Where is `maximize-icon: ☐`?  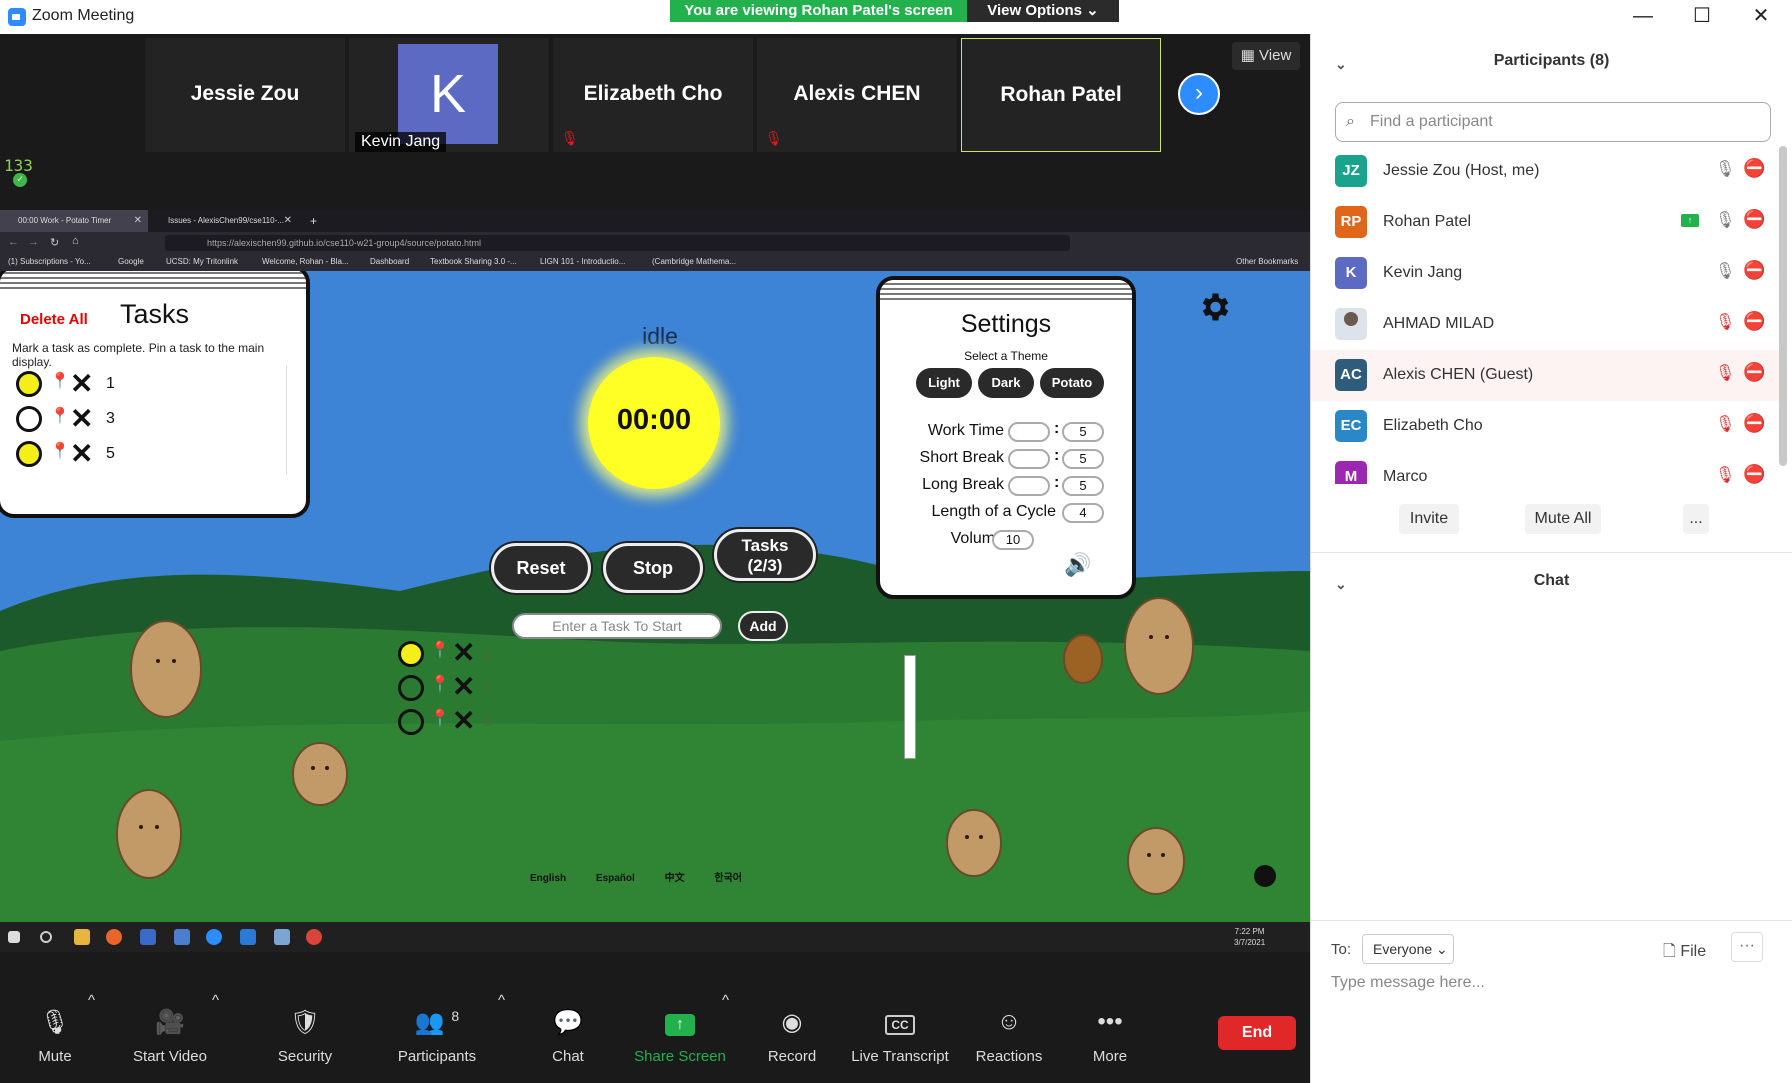
maximize-icon: ☐ is located at coordinates (1702, 16).